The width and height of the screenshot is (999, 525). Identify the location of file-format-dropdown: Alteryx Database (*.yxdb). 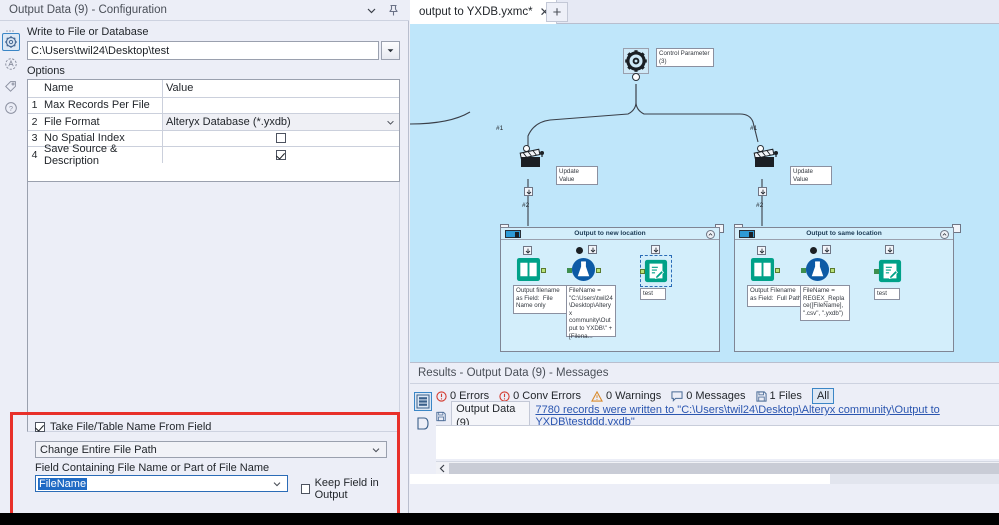
(281, 122).